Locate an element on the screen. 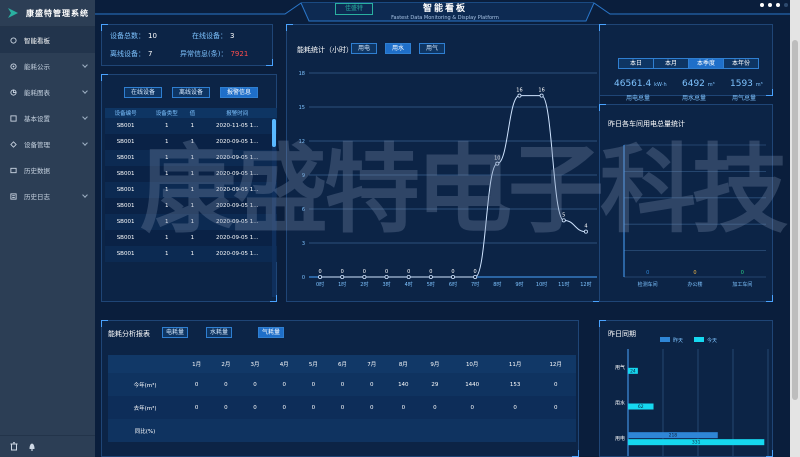 This screenshot has width=800, height=457. sidebar-item-device: 设备管理 is located at coordinates (47, 144).